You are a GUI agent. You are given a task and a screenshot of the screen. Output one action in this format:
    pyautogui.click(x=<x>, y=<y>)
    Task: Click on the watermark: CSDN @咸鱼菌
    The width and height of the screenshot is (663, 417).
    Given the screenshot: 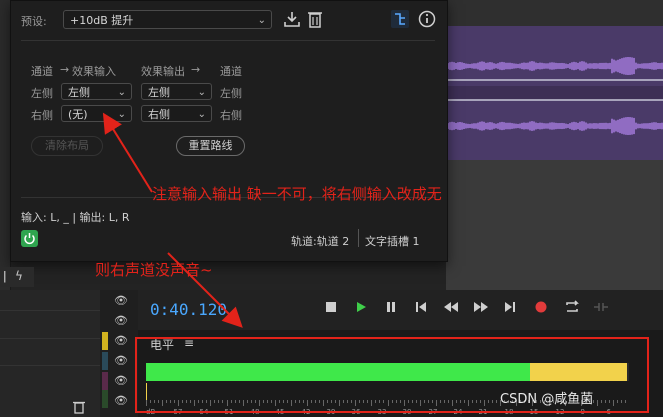 What is the action you would take?
    pyautogui.click(x=547, y=399)
    